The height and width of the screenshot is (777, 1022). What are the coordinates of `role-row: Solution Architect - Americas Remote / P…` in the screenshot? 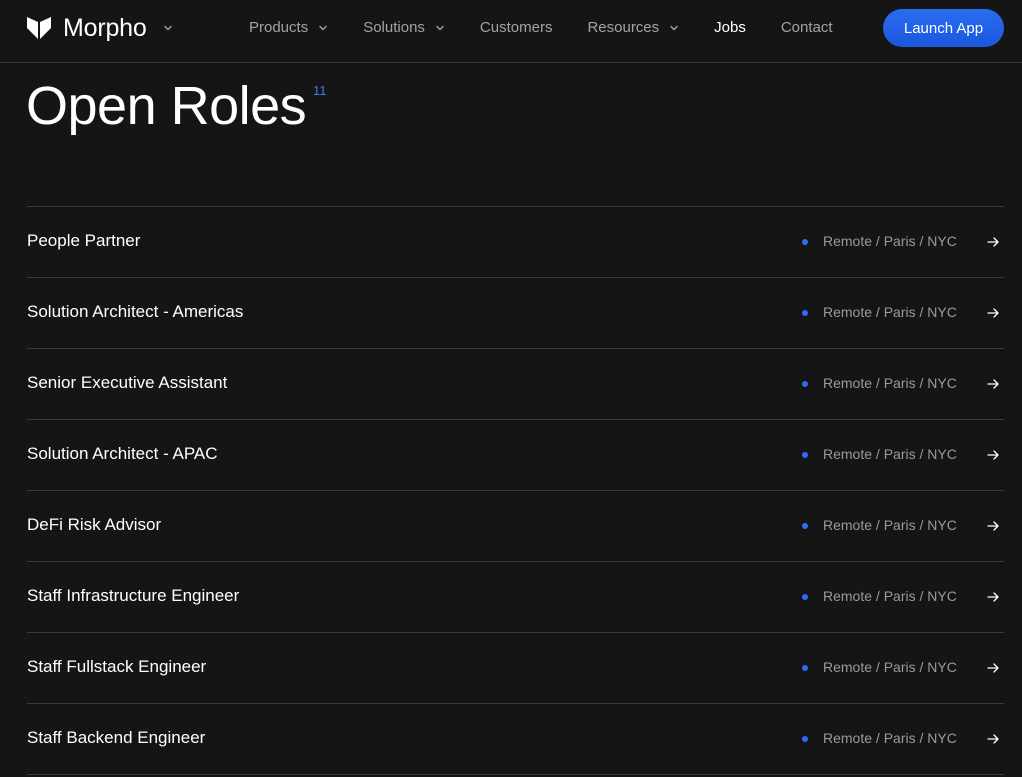 It's located at (515, 313).